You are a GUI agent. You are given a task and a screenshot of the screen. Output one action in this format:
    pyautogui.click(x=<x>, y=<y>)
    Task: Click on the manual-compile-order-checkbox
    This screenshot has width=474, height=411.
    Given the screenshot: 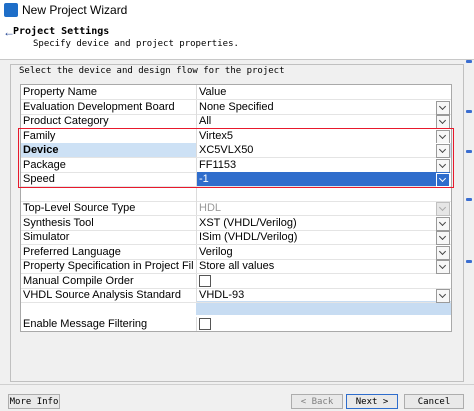 What is the action you would take?
    pyautogui.click(x=205, y=281)
    